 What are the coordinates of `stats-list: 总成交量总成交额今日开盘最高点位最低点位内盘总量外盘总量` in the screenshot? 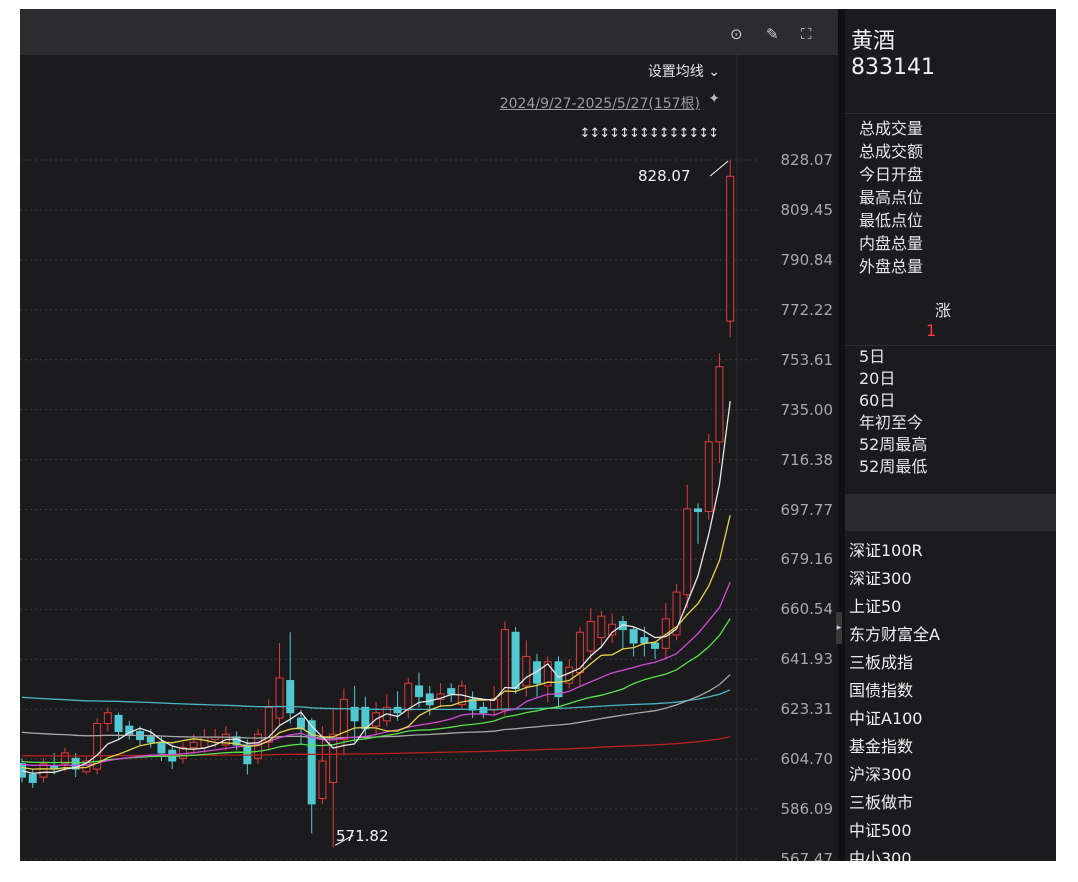 It's located at (950, 197).